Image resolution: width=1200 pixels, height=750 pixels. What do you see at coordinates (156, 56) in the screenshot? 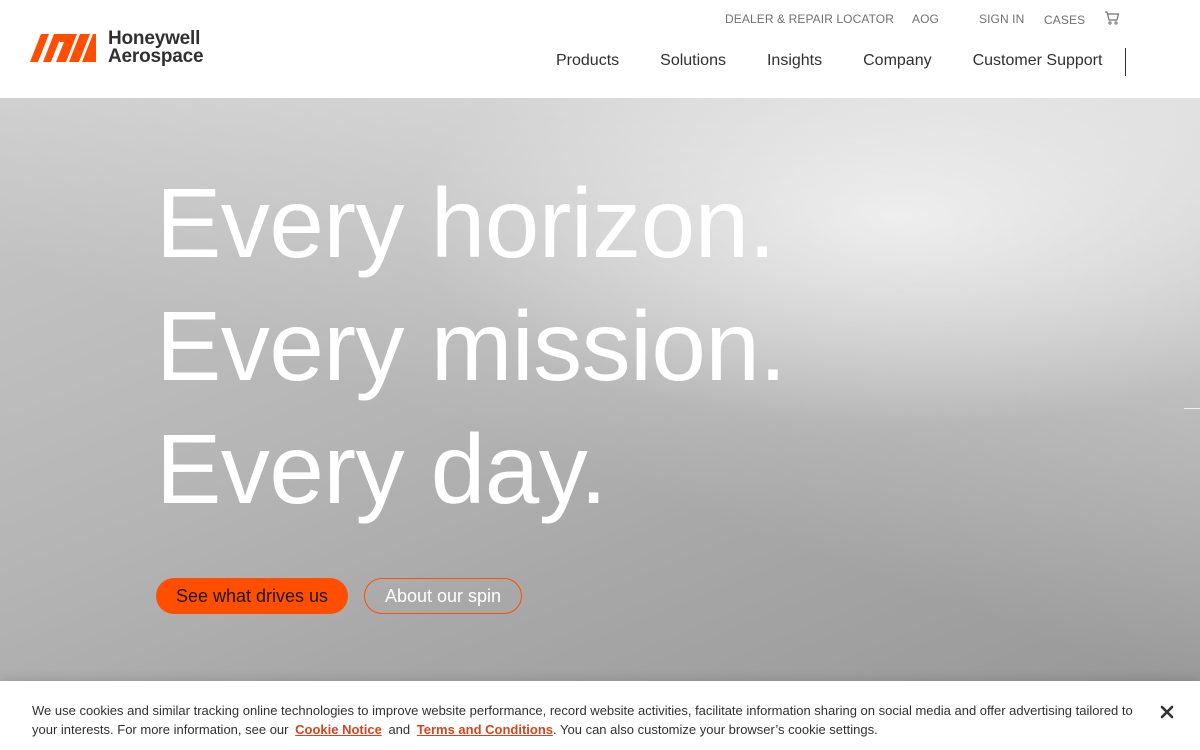
I see `logo-line-2: Aerospace` at bounding box center [156, 56].